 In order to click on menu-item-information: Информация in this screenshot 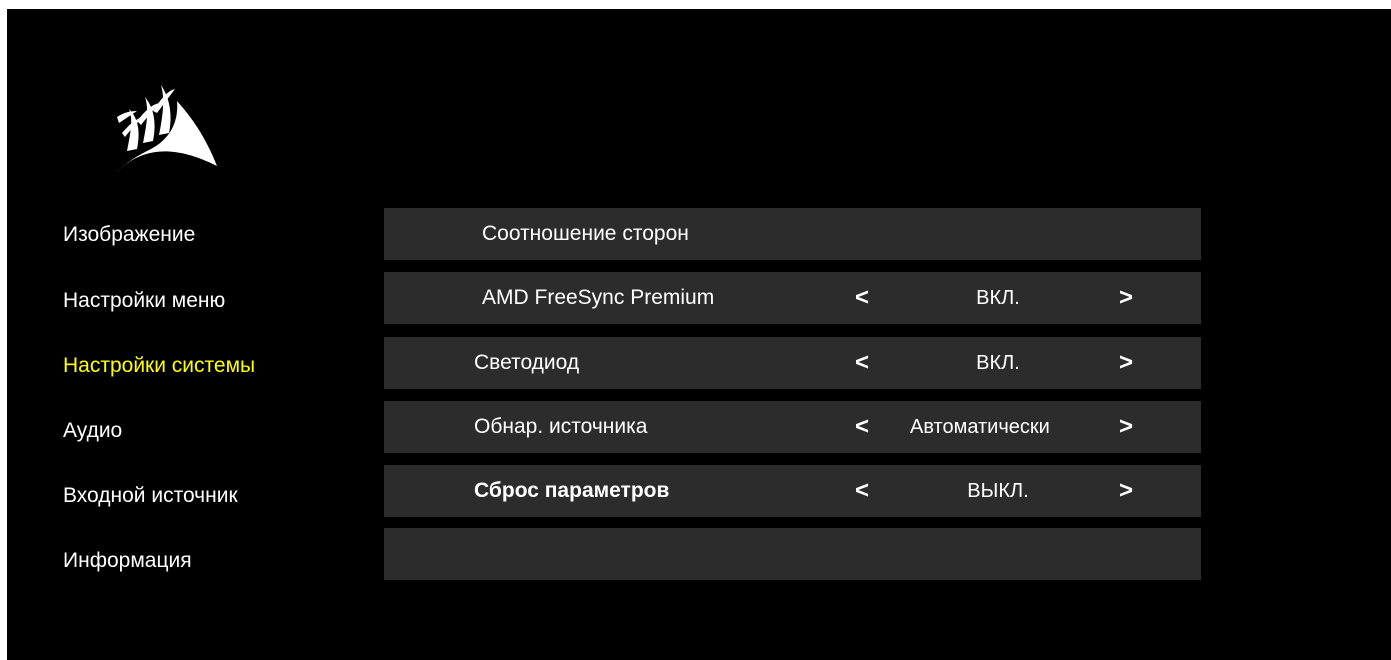, I will do `click(127, 561)`.